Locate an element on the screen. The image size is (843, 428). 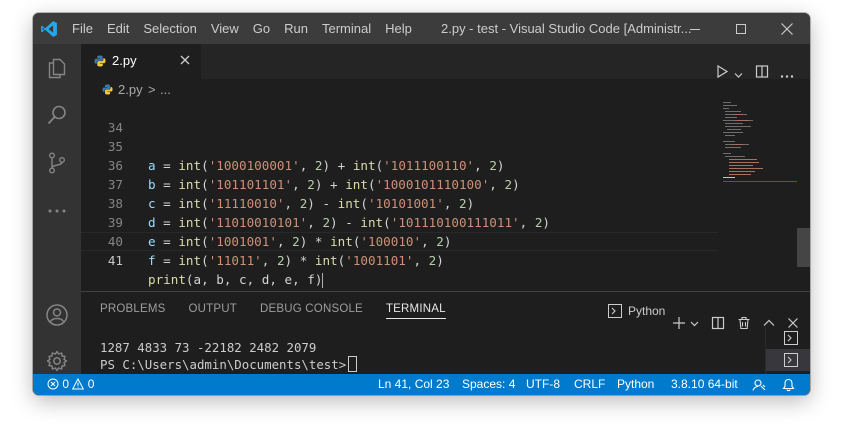
panel-tabs: PROBLEMS OUTPUT DEBUG CONSOLE TERMINAL is located at coordinates (284, 309).